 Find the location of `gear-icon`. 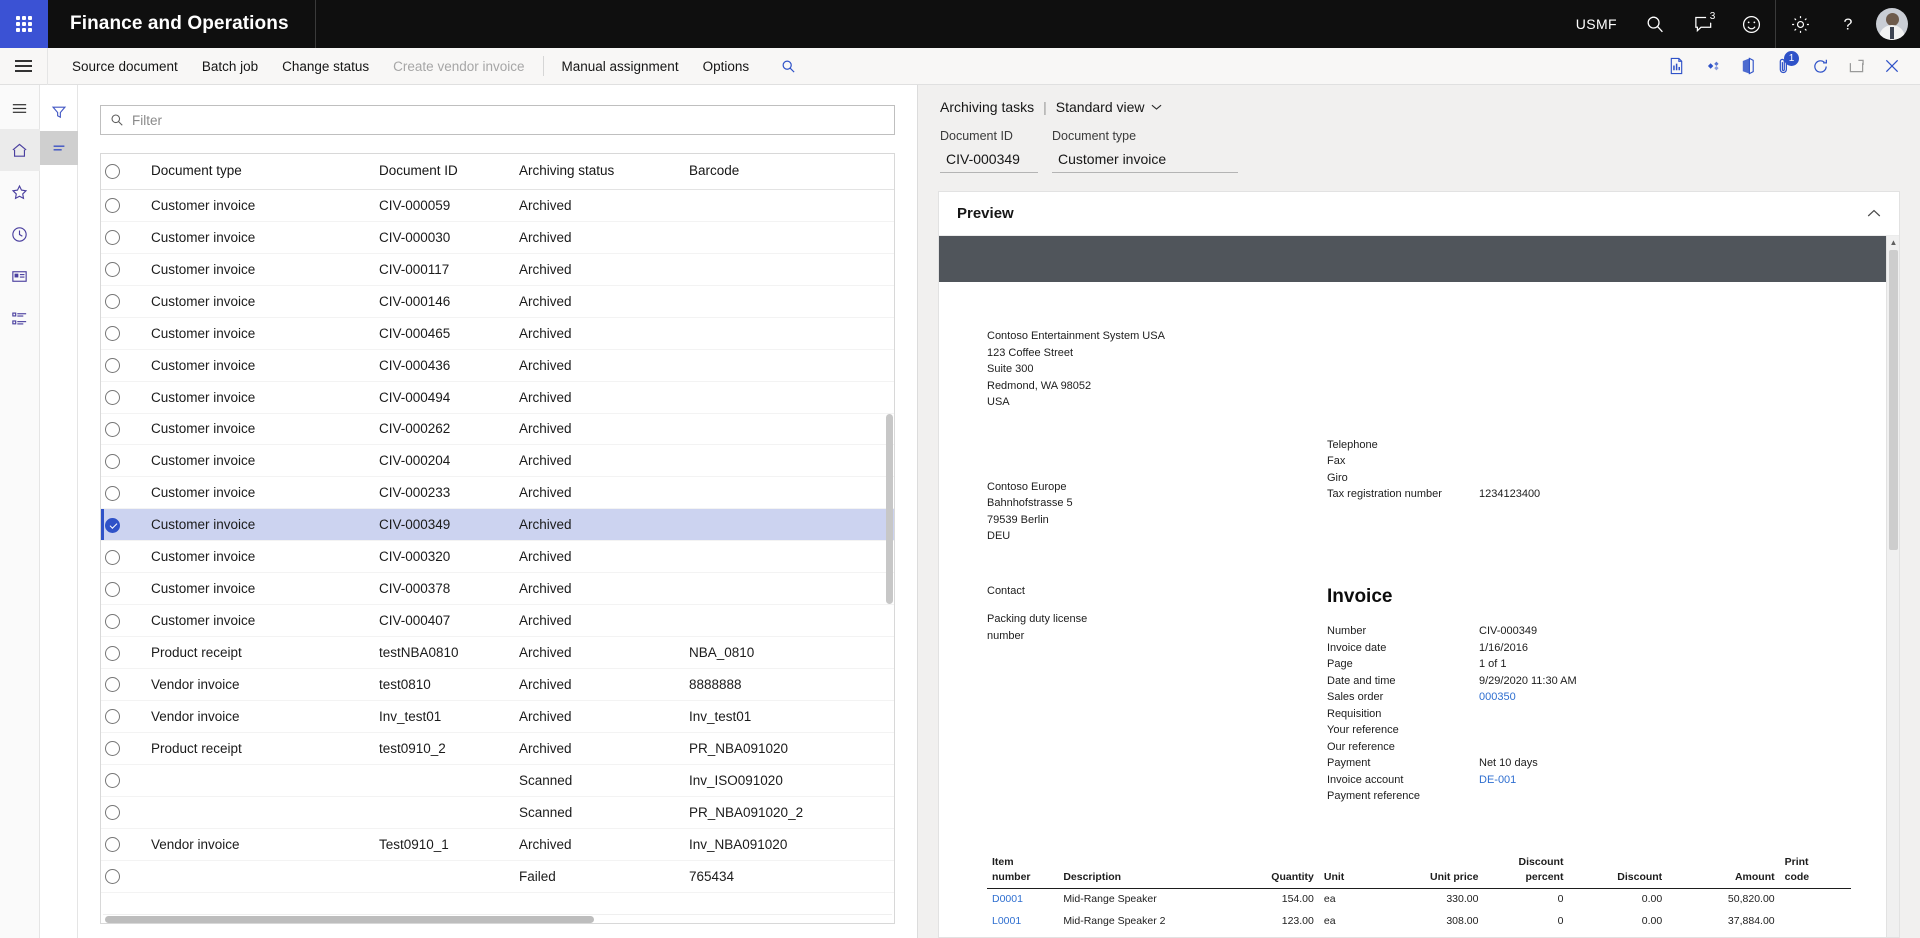

gear-icon is located at coordinates (1800, 24).